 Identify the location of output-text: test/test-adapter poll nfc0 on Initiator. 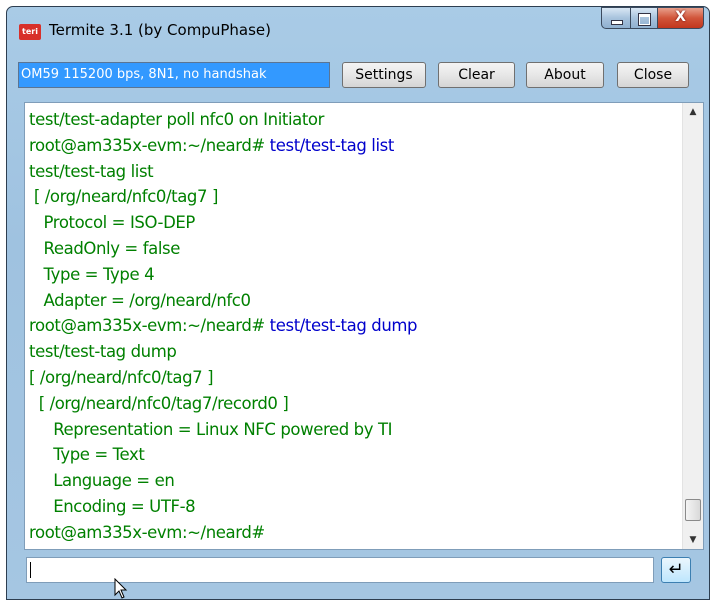
(176, 119).